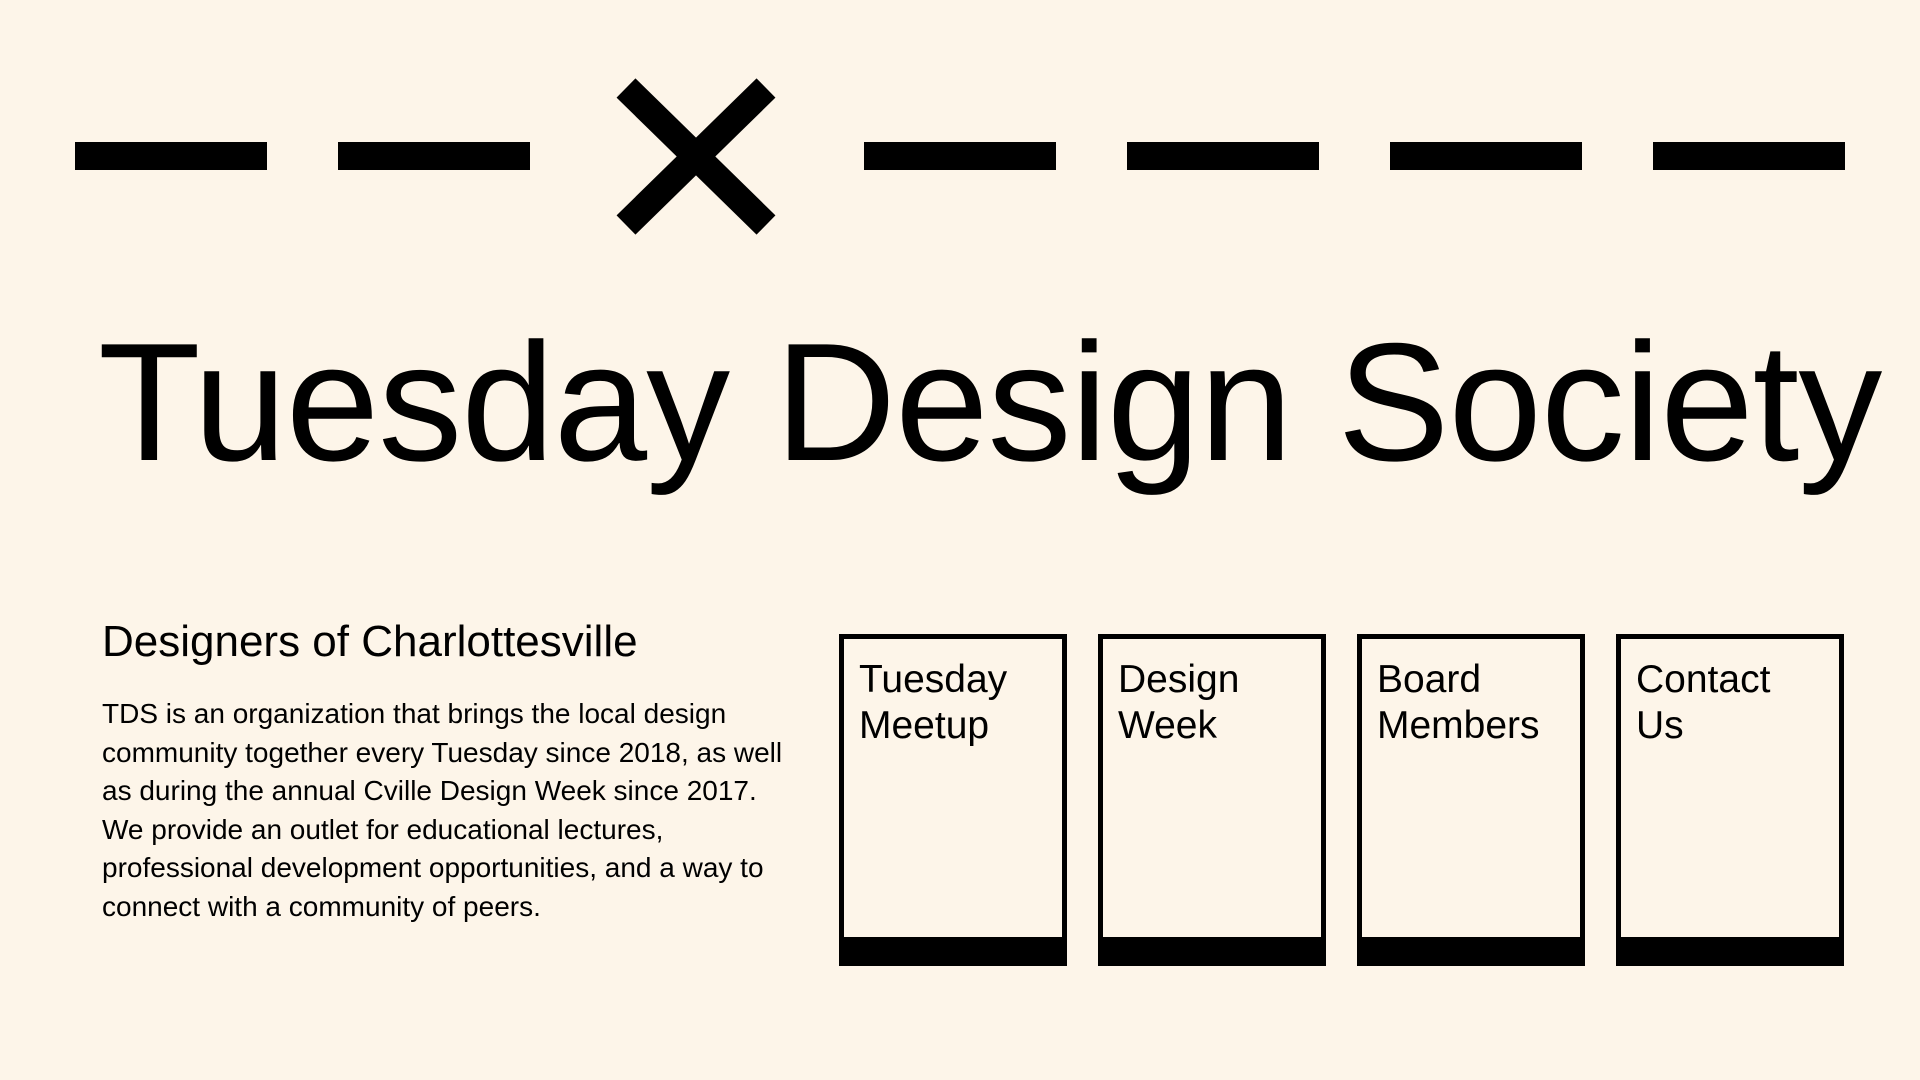  I want to click on nav-card-label: Contact Us, so click(1733, 703).